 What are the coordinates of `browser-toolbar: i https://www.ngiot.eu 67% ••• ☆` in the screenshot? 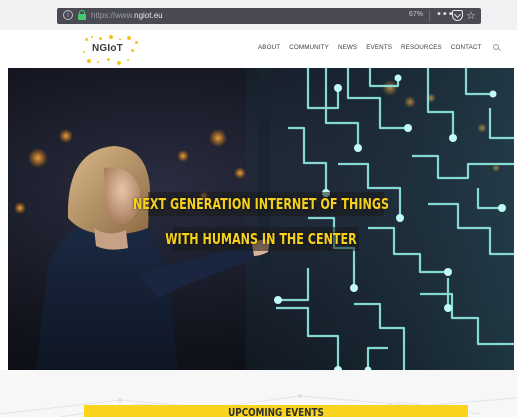 It's located at (258, 15).